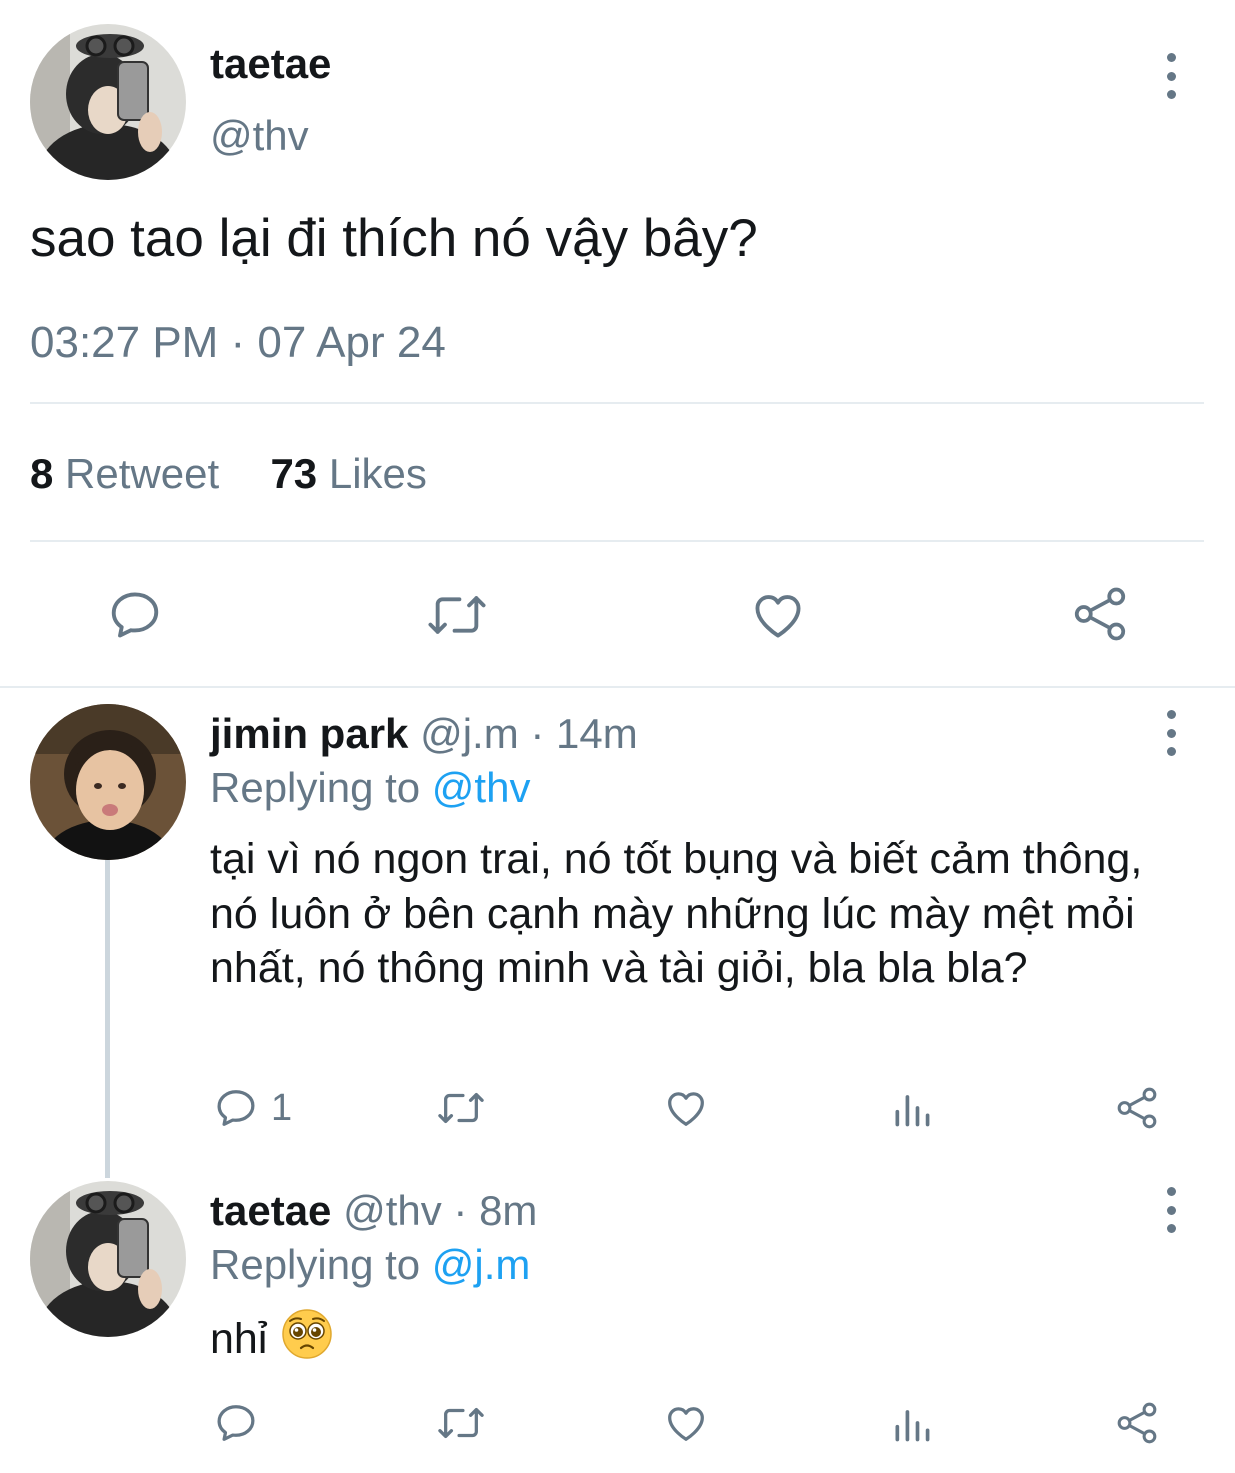 The height and width of the screenshot is (1473, 1235). I want to click on author-name: taetae, so click(270, 64).